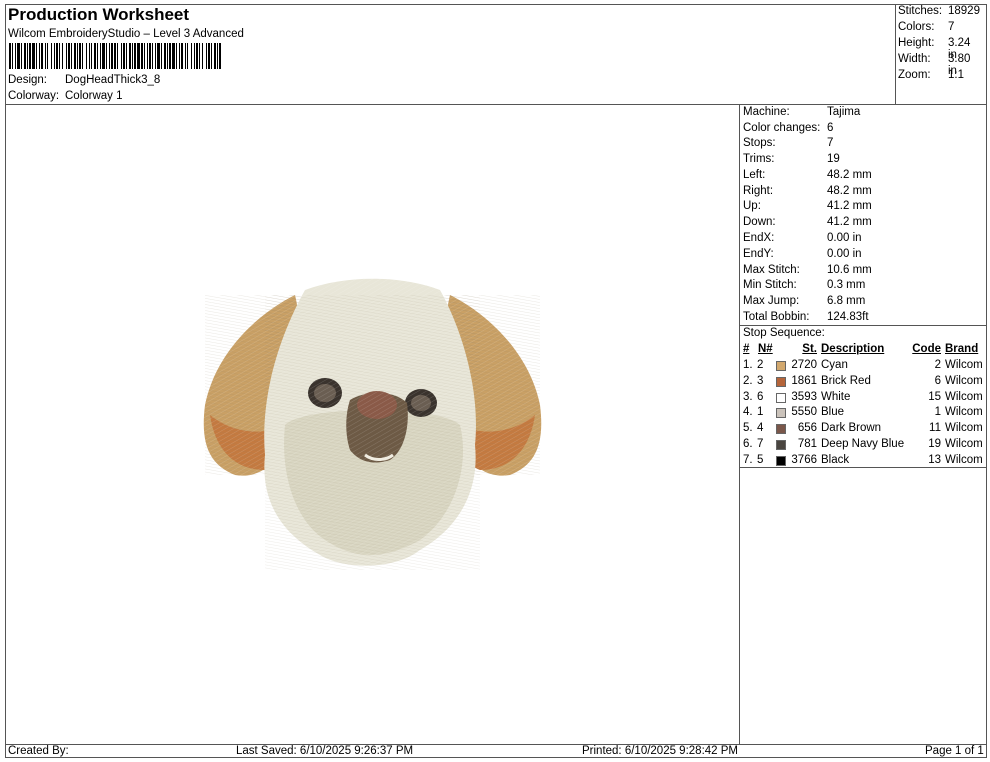 Image resolution: width=990 pixels, height=762 pixels. I want to click on row-n: 3, so click(760, 380).